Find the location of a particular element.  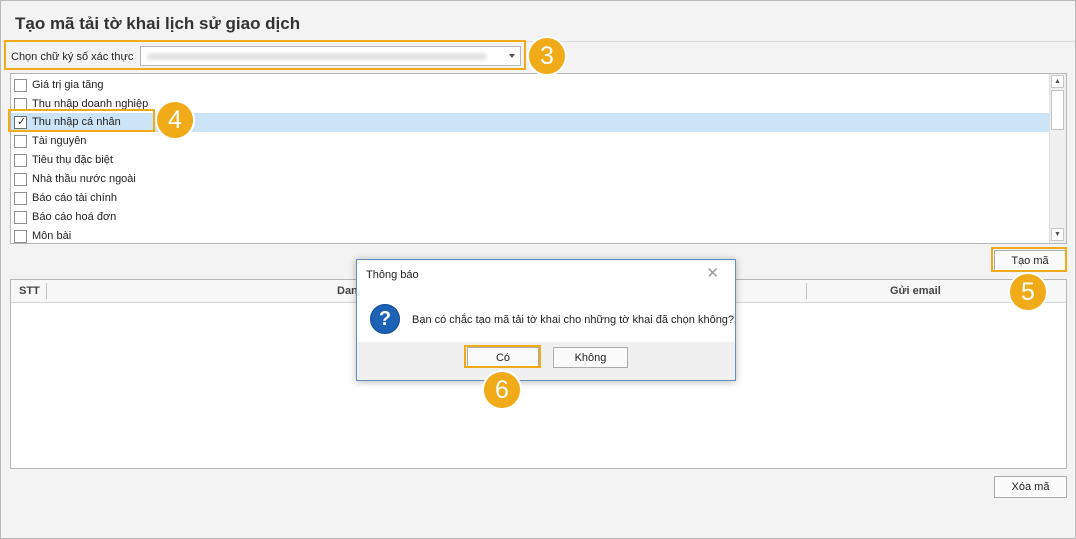

window-title: Tạo mã tải tờ khai lịch sử giao dịch is located at coordinates (158, 23).